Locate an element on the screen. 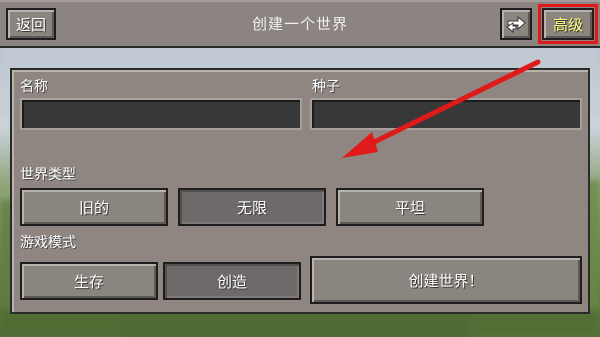 The height and width of the screenshot is (337, 600). swap-button is located at coordinates (516, 24).